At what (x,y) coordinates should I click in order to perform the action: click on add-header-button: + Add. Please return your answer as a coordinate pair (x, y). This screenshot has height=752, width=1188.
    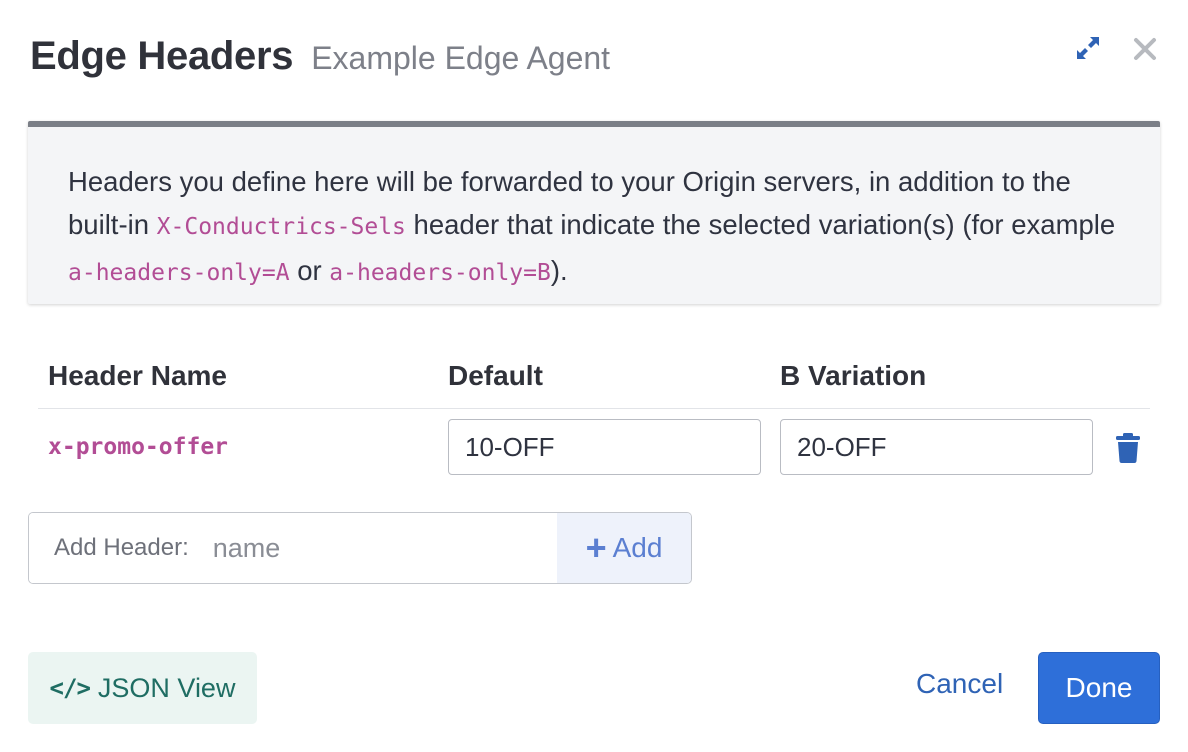
    Looking at the image, I should click on (624, 548).